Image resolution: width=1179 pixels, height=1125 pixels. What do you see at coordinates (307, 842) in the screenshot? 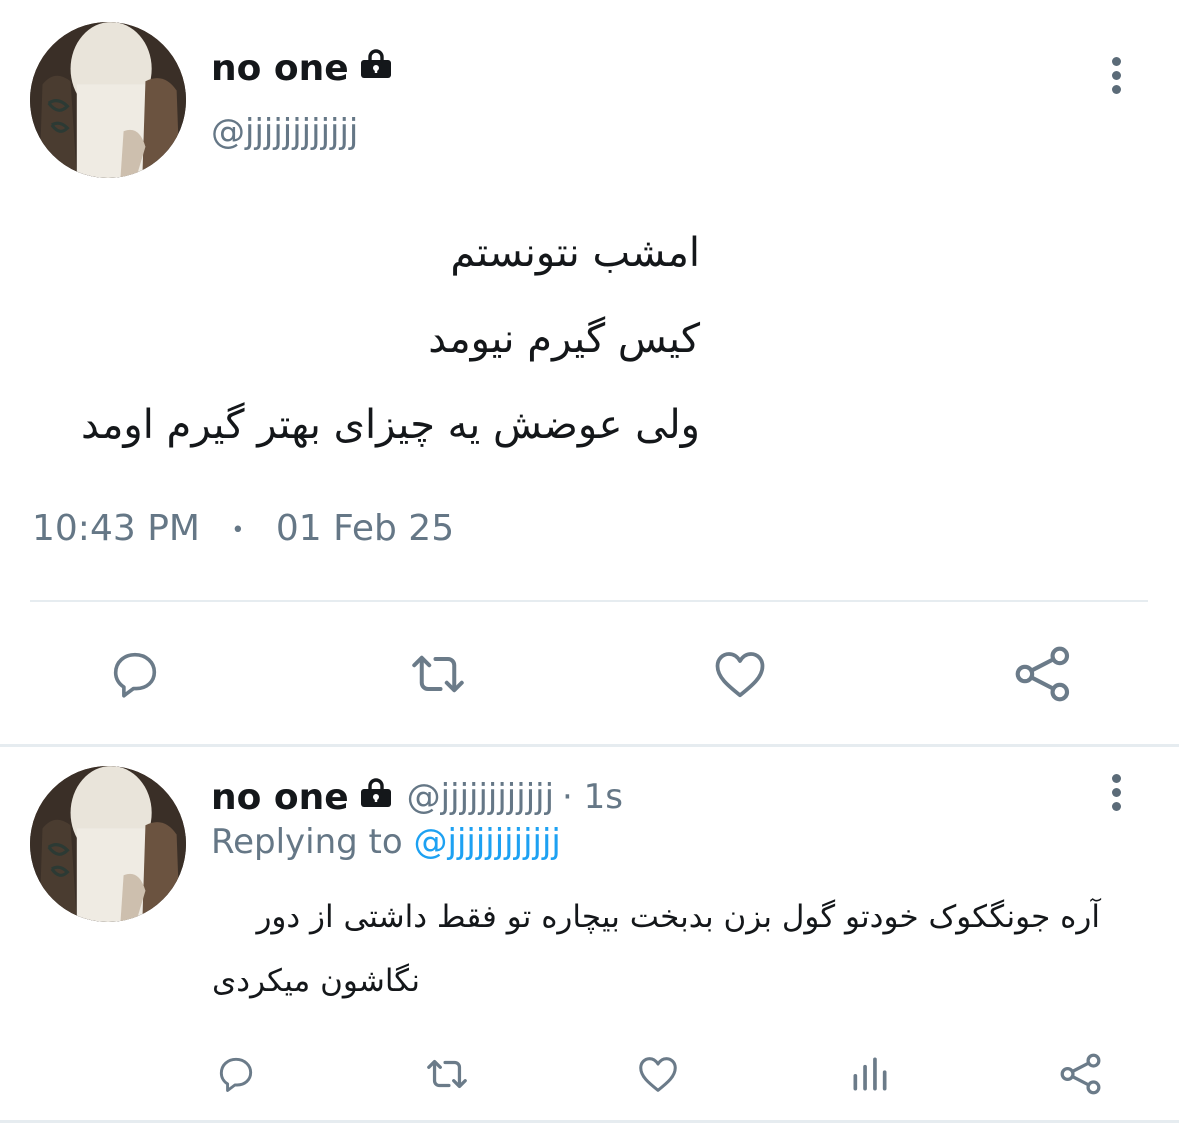
I see `replying-to-label: Replying to` at bounding box center [307, 842].